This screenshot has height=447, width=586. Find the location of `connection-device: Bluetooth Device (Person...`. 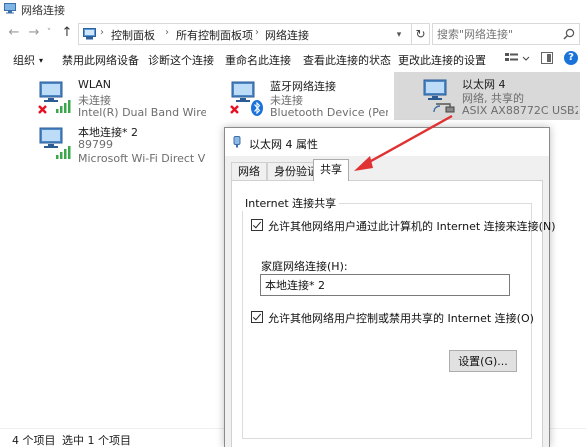

connection-device: Bluetooth Device (Person... is located at coordinates (329, 112).